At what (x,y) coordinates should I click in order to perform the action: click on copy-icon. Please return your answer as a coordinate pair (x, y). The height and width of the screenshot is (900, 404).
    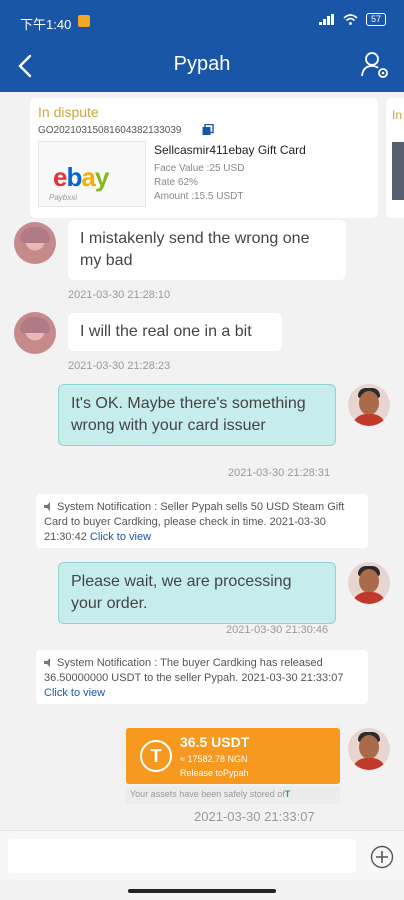
    Looking at the image, I should click on (208, 130).